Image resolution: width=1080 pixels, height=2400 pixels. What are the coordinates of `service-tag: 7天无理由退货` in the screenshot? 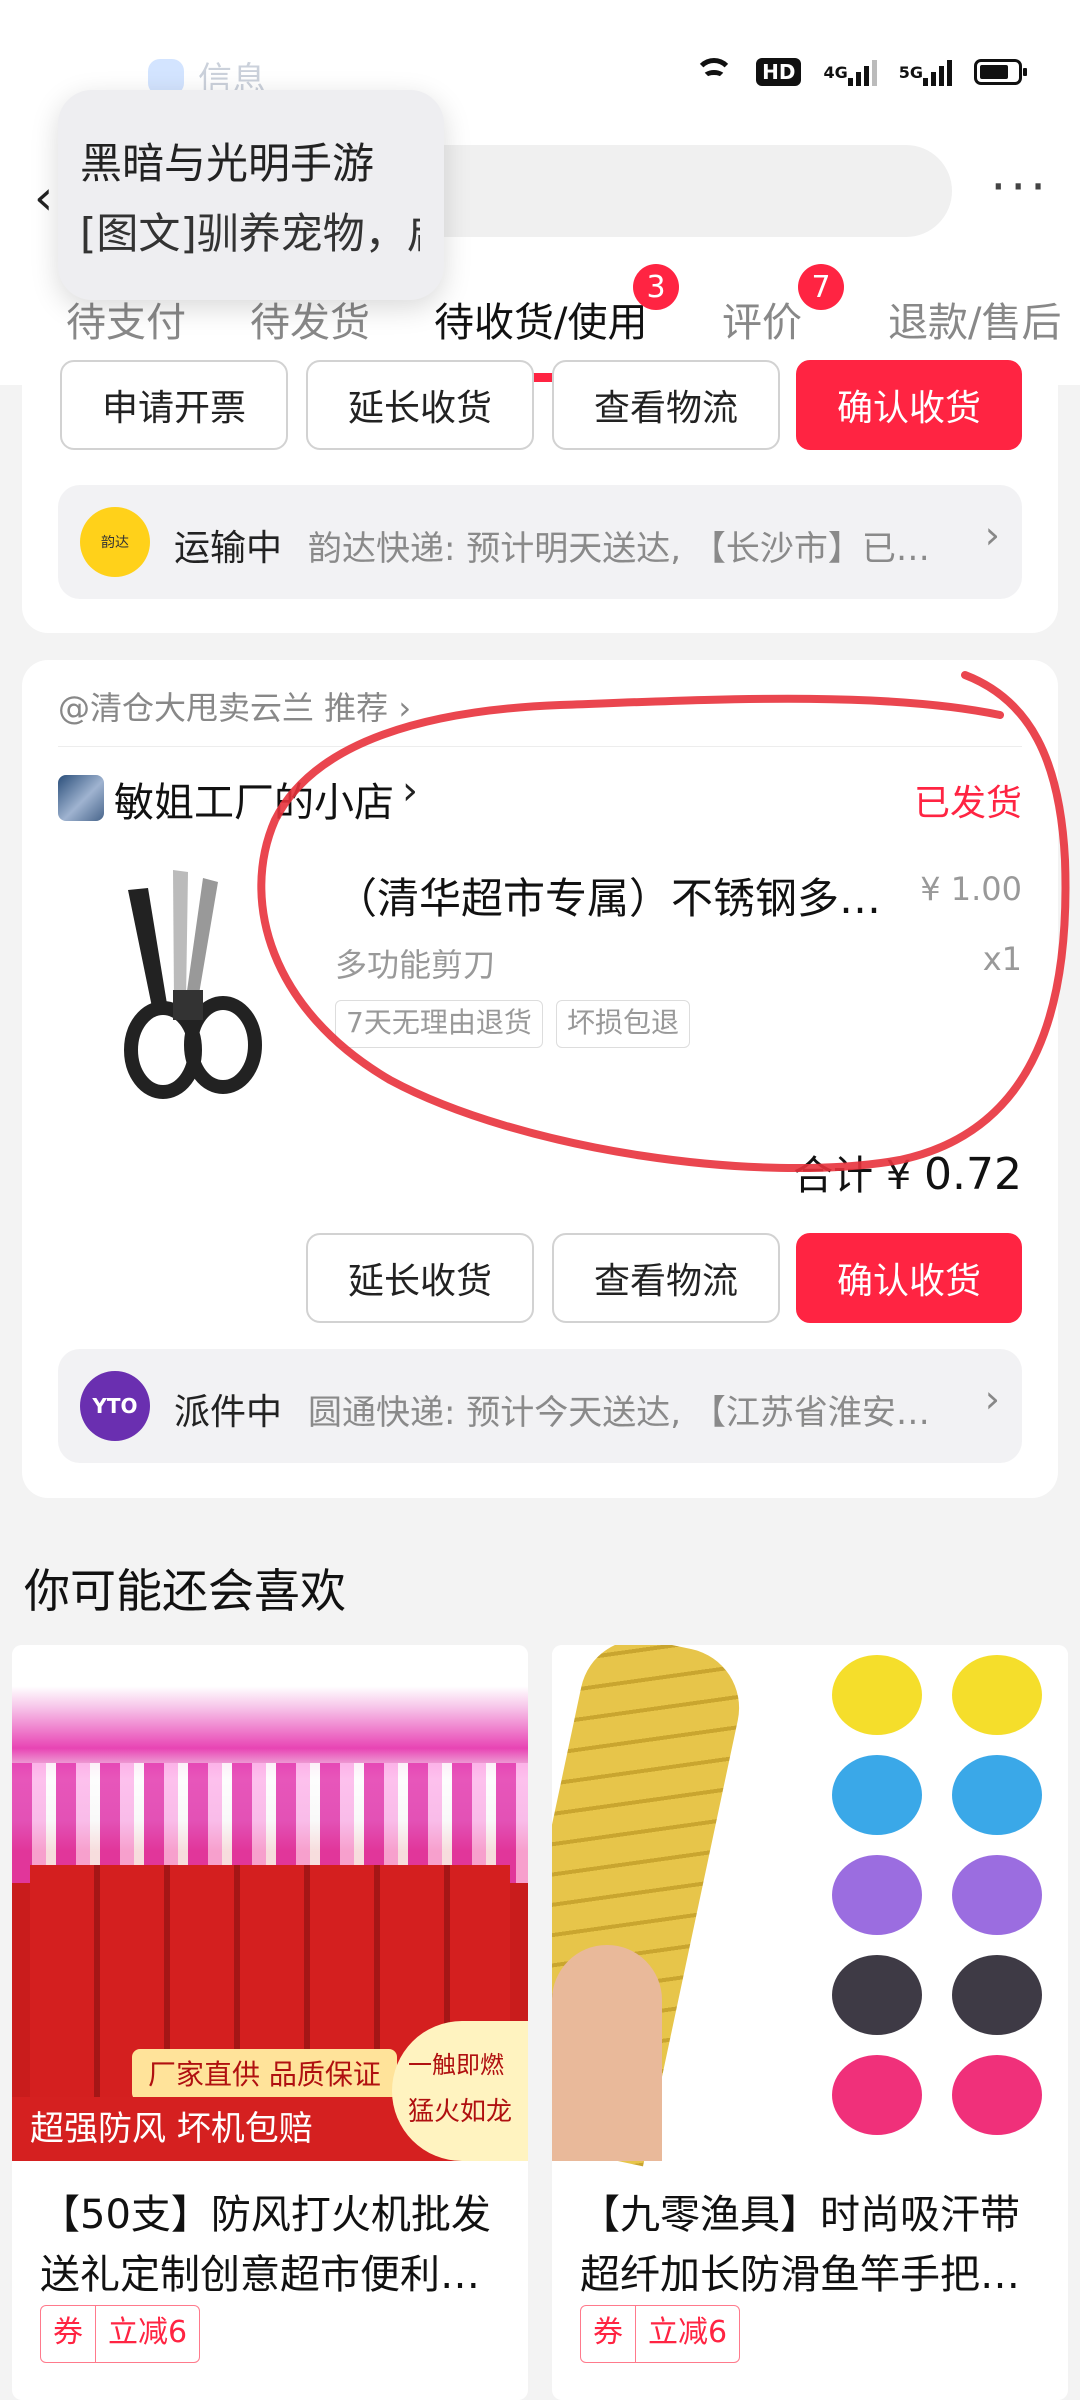 It's located at (439, 1024).